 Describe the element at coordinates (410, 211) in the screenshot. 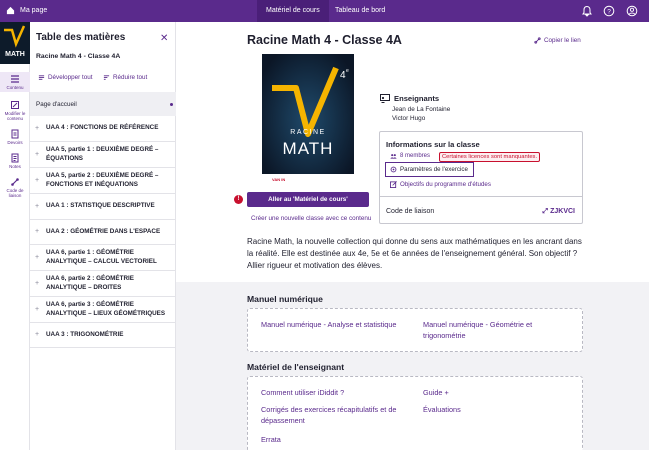

I see `link-code-label: Code de liaison` at that location.